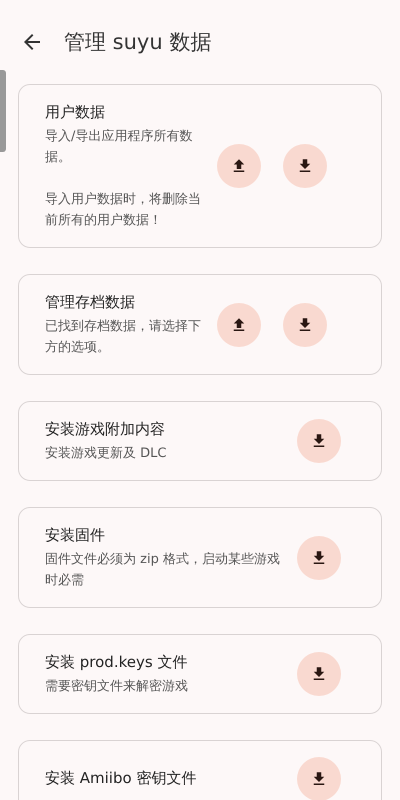  I want to click on card-description: 固件文件必须为 zip 格式，启动某些游戏时必需, so click(163, 570).